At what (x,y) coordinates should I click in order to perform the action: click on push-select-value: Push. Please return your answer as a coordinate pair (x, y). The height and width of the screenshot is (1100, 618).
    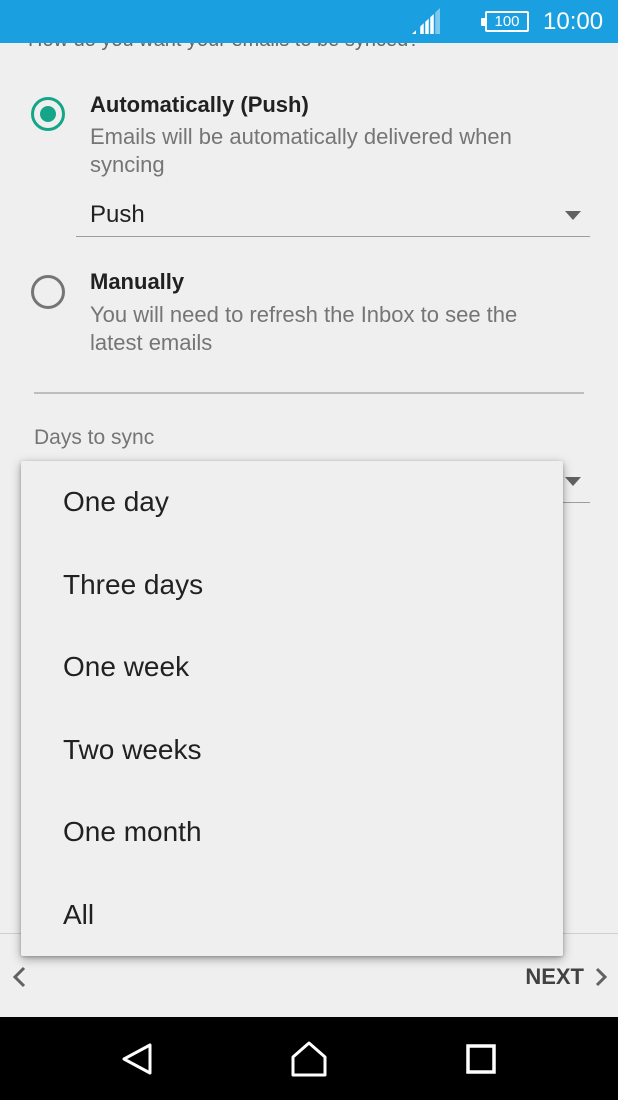
    Looking at the image, I should click on (117, 214).